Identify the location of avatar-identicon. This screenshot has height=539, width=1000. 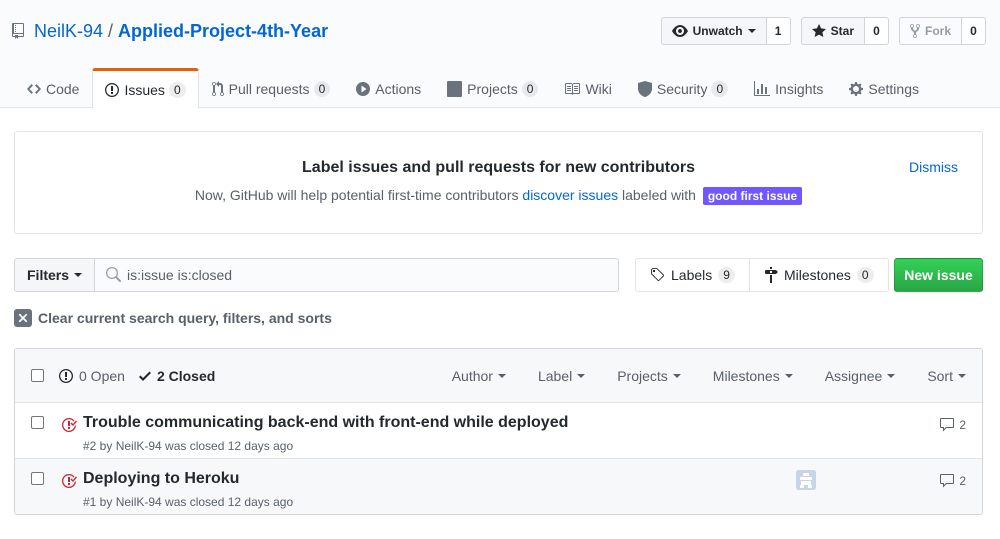
(806, 480).